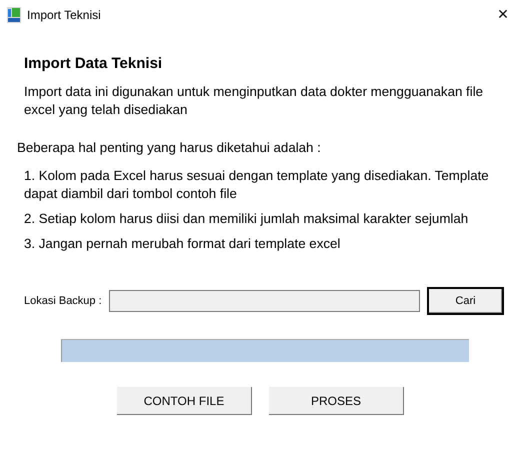 The height and width of the screenshot is (451, 526). What do you see at coordinates (63, 301) in the screenshot?
I see `backup-location-label: Lokasi Backup :` at bounding box center [63, 301].